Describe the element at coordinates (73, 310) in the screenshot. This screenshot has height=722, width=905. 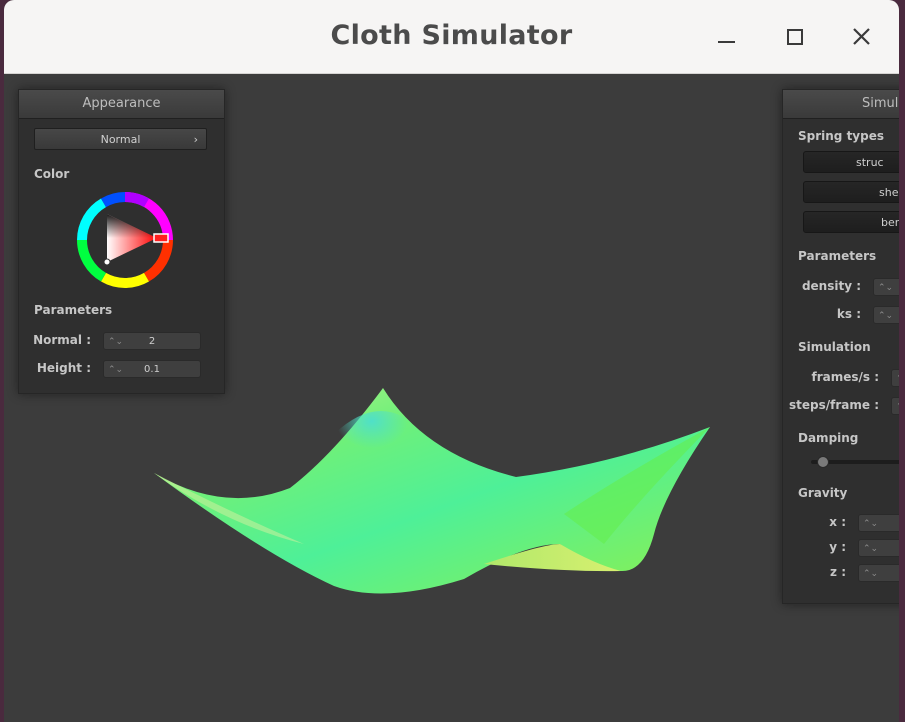
I see `parameters-label: Parameters` at that location.